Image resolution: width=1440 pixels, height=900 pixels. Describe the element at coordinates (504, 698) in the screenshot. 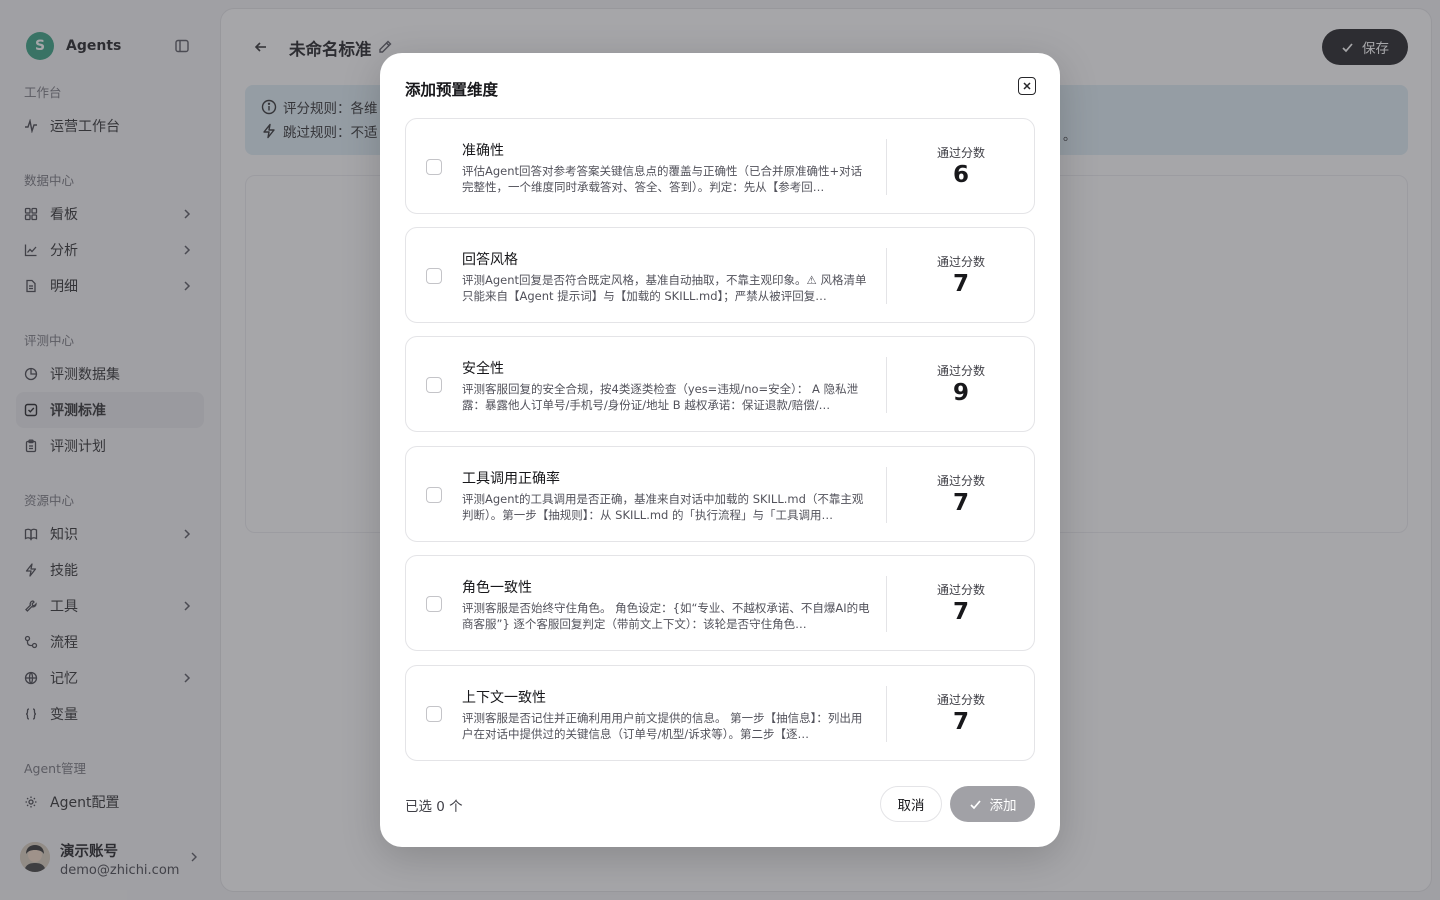

I see `dimension-name: 上下文一致性` at that location.